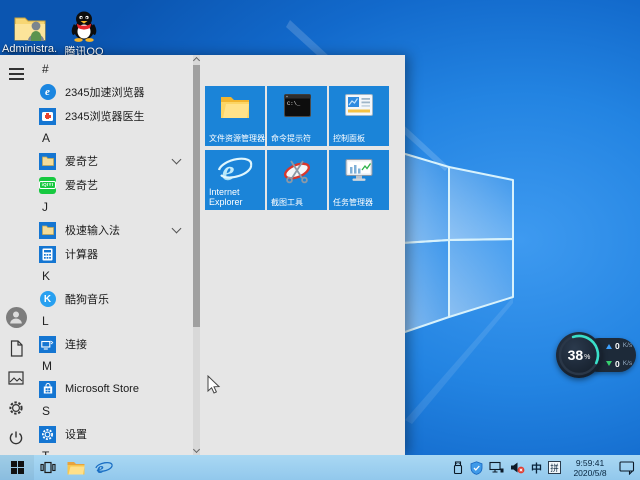  What do you see at coordinates (76, 435) in the screenshot?
I see `app-label: 设置` at bounding box center [76, 435].